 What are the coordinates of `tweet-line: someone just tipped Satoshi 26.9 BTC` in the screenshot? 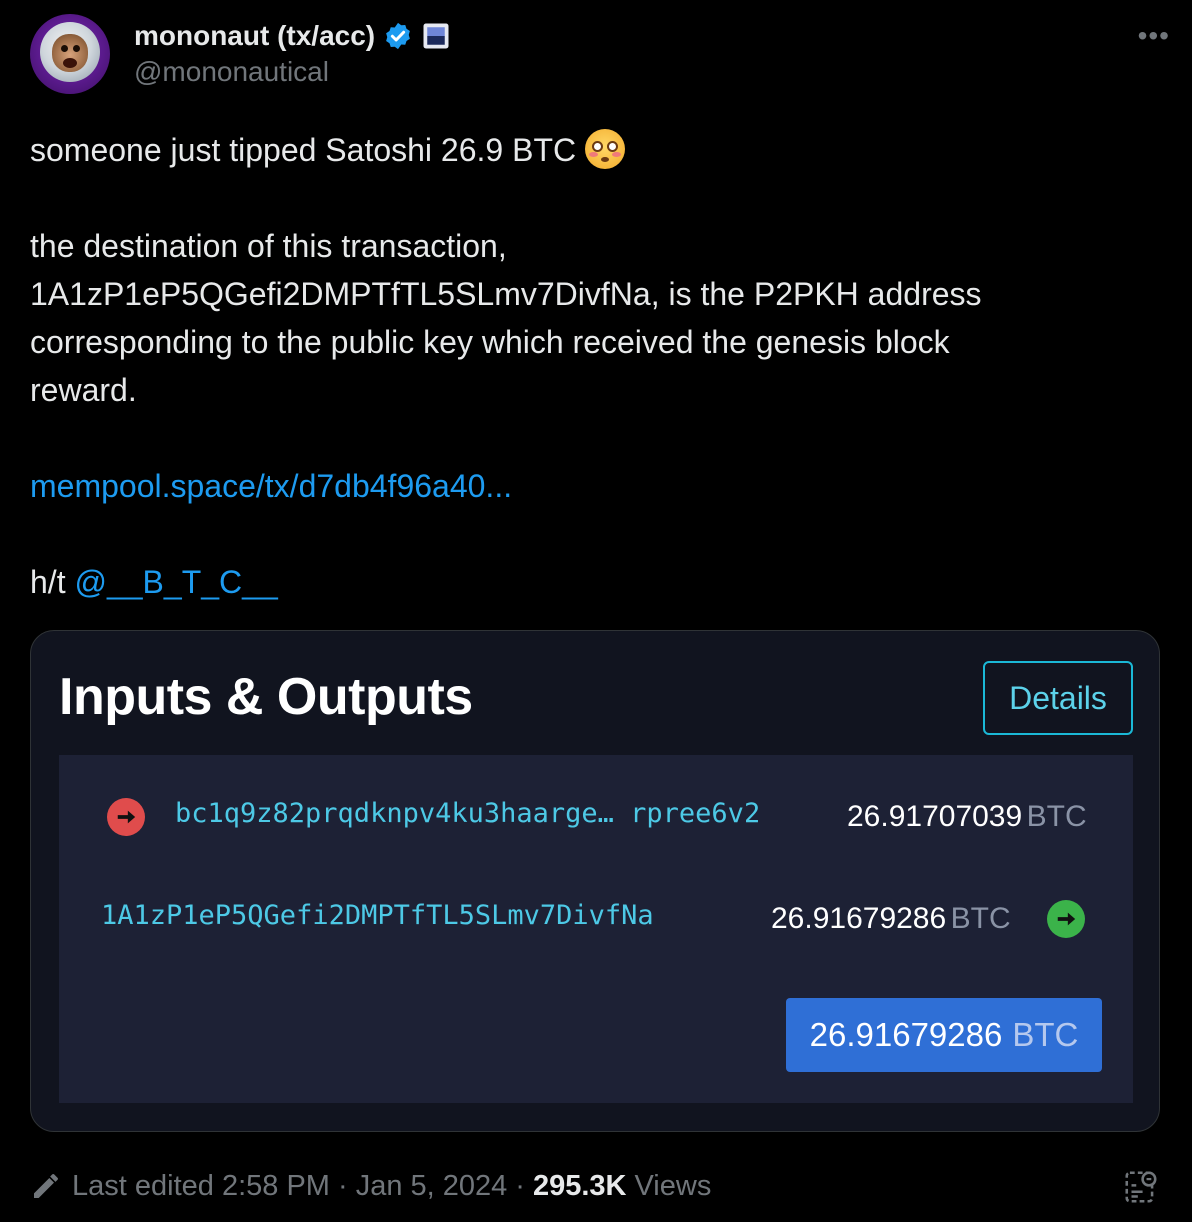 It's located at (590, 150).